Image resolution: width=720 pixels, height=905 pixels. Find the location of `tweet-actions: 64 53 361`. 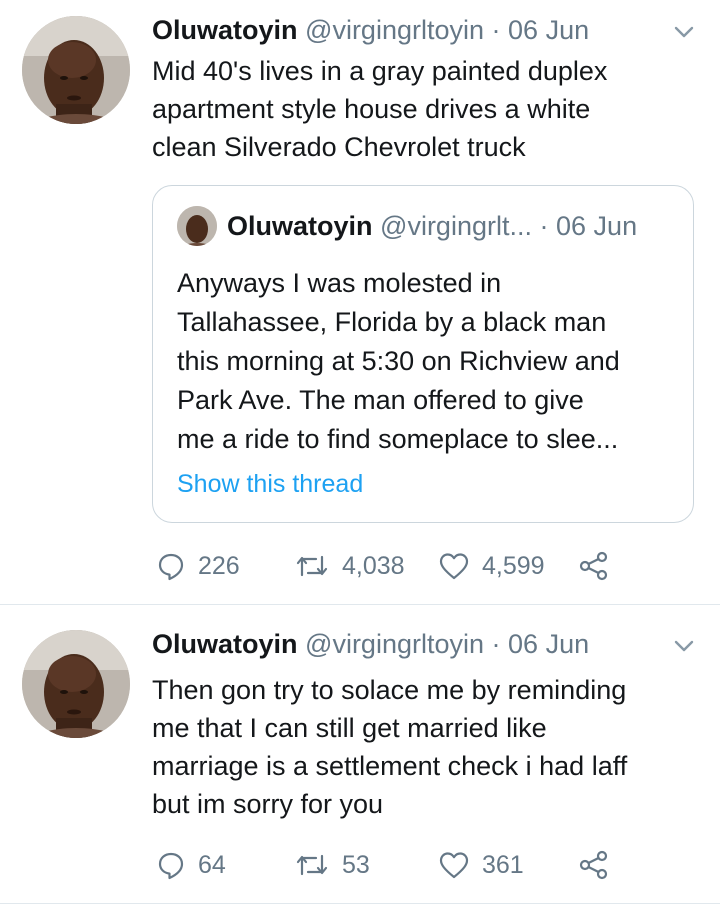

tweet-actions: 64 53 361 is located at coordinates (422, 865).